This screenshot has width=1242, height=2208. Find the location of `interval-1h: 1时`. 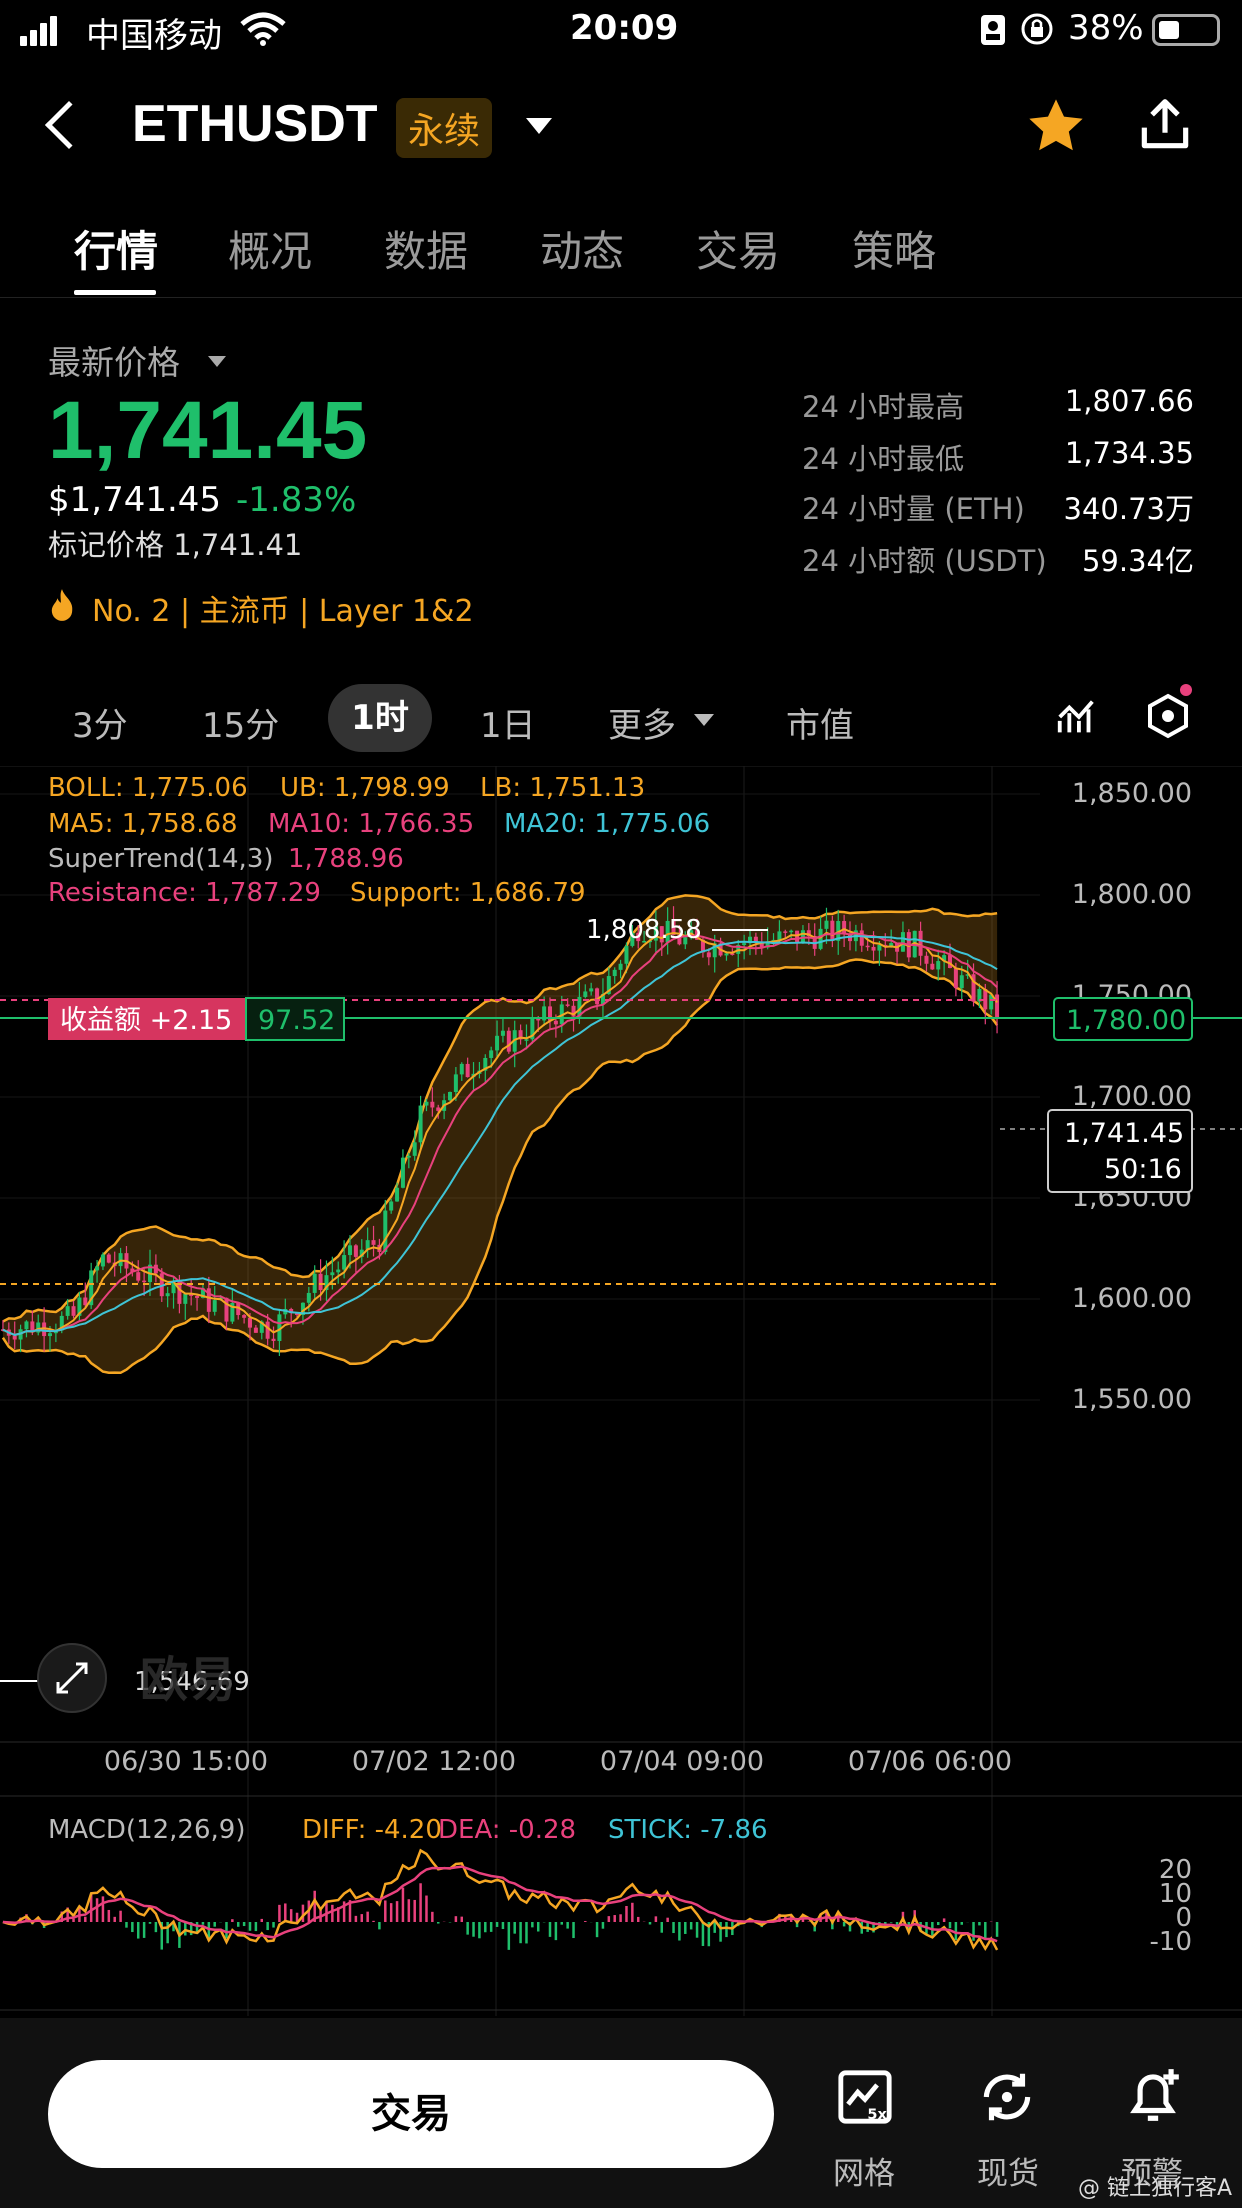

interval-1h: 1时 is located at coordinates (380, 718).